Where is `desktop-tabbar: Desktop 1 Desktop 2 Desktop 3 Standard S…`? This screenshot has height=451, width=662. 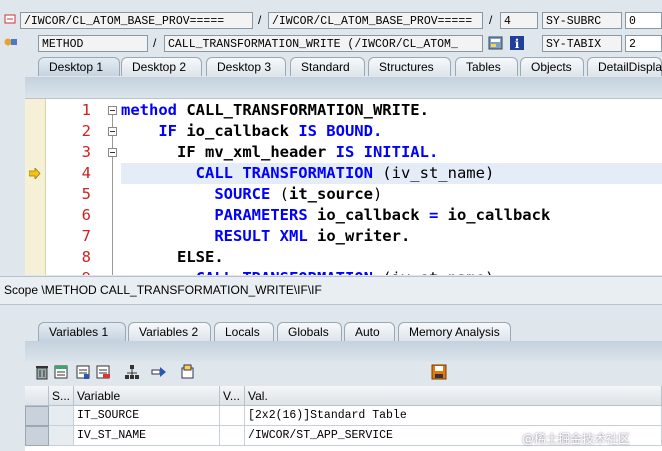
desktop-tabbar: Desktop 1 Desktop 2 Desktop 3 Standard S… is located at coordinates (331, 67).